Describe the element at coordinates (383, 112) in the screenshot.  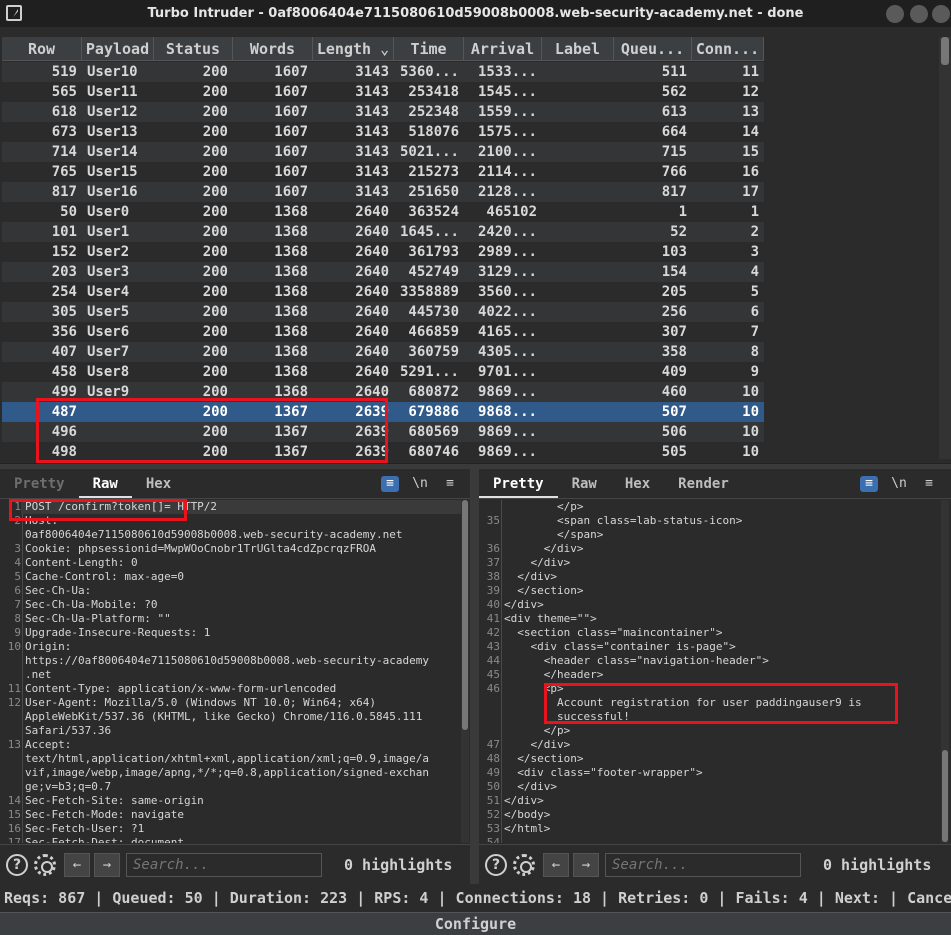
I see `table-row: 618 User12 200 1607 3143 252348 1559... 613 13` at that location.